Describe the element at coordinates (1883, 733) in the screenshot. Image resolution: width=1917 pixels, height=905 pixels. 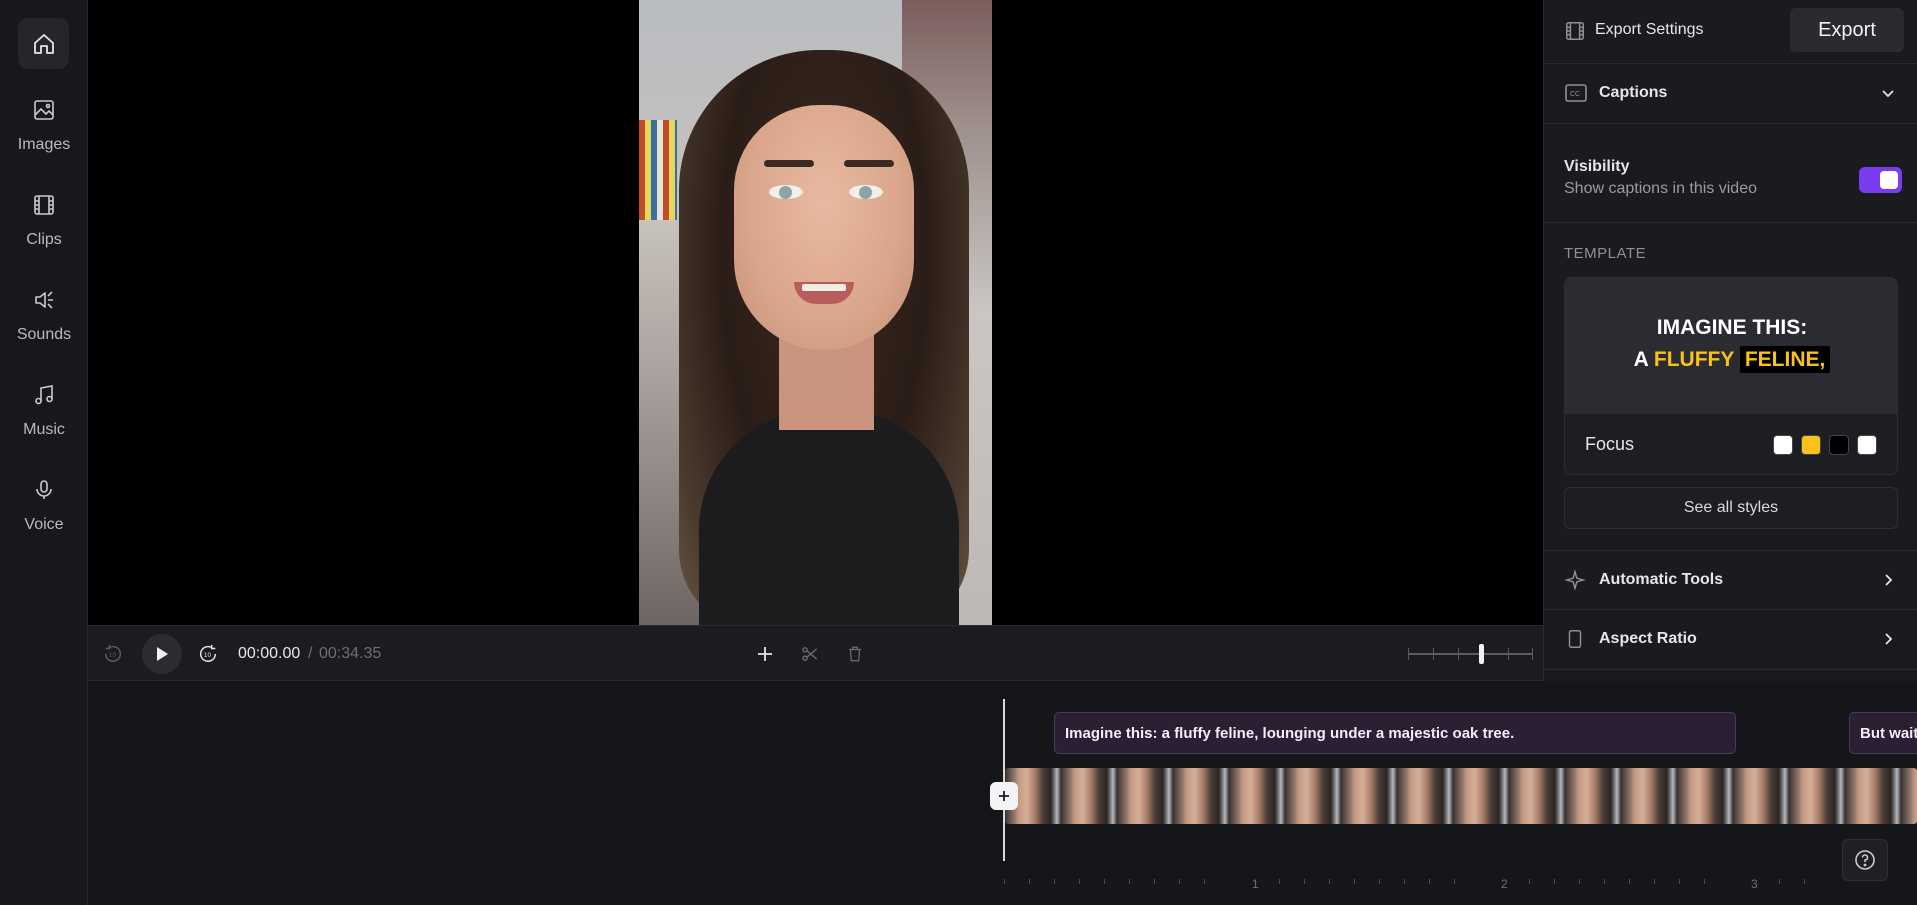
I see `caption-clip: But wait` at that location.